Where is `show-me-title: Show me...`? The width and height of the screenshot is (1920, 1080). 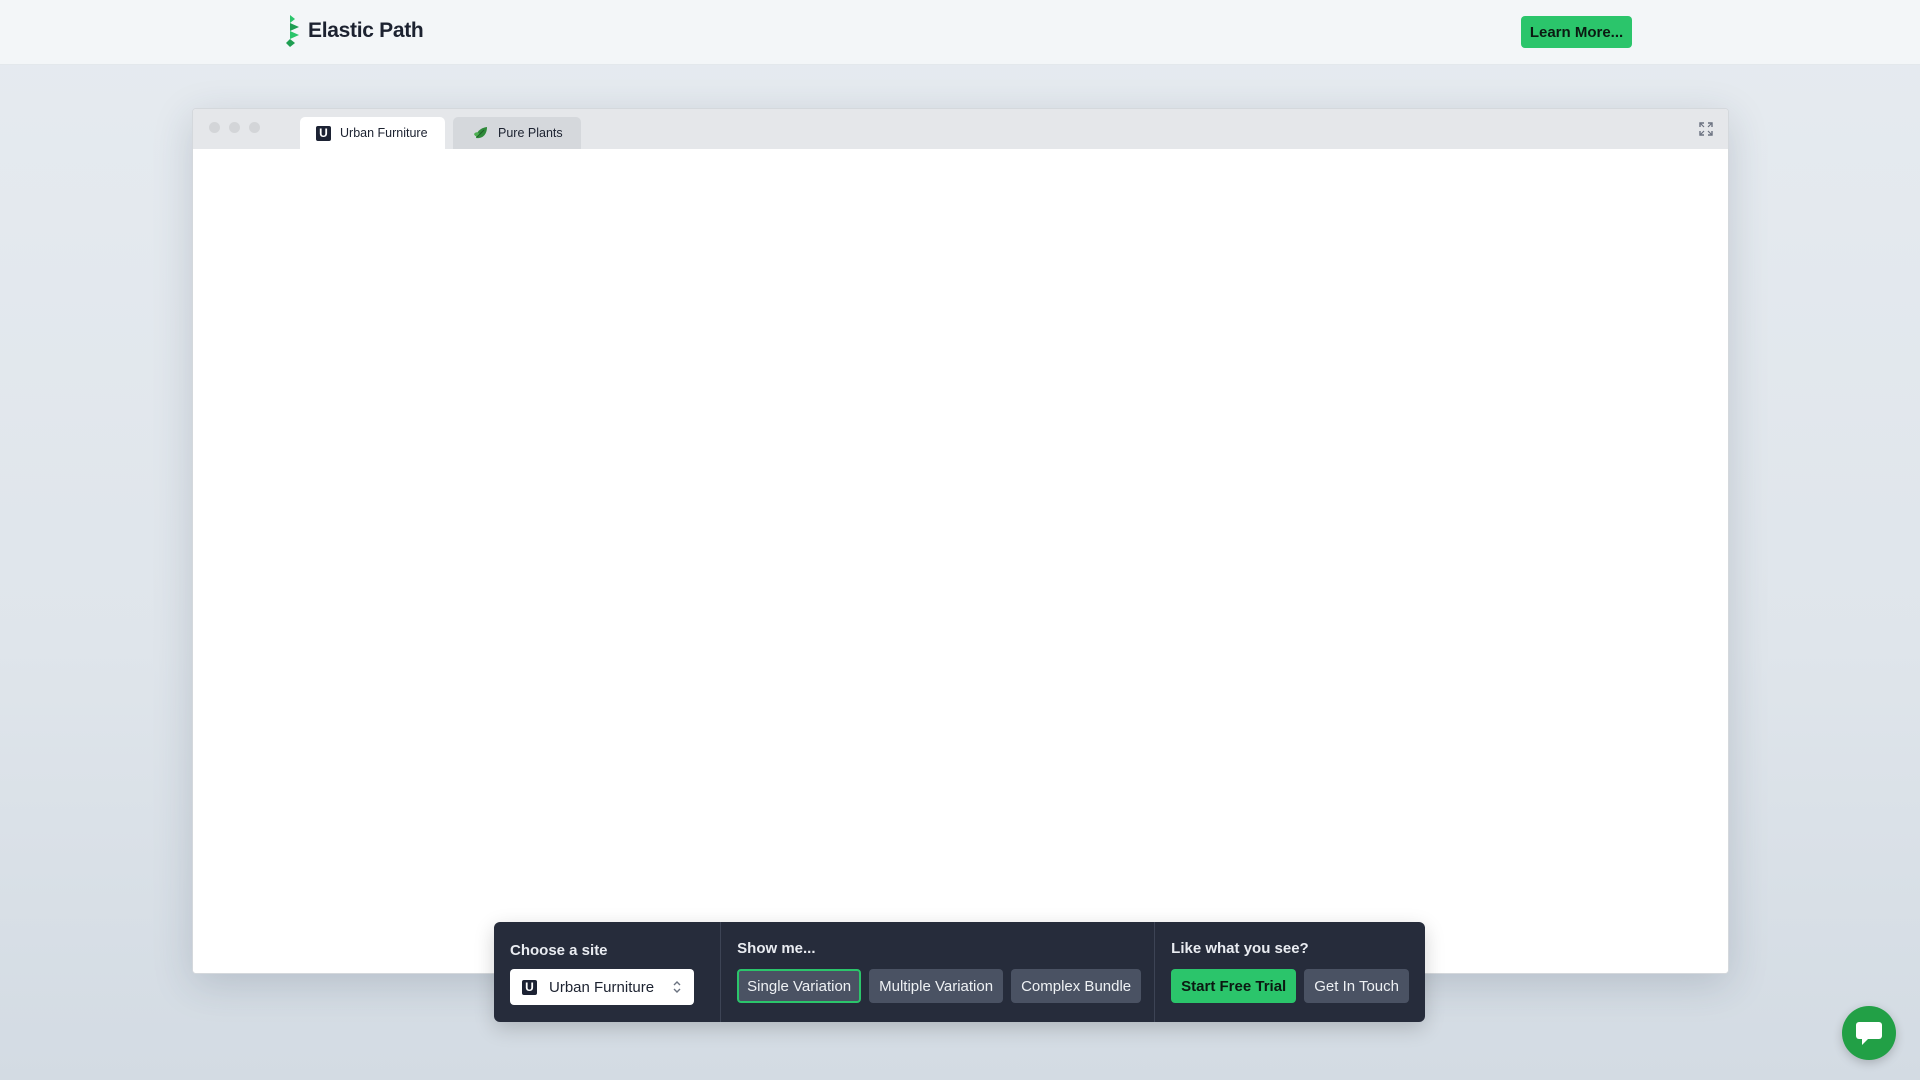
show-me-title: Show me... is located at coordinates (776, 948).